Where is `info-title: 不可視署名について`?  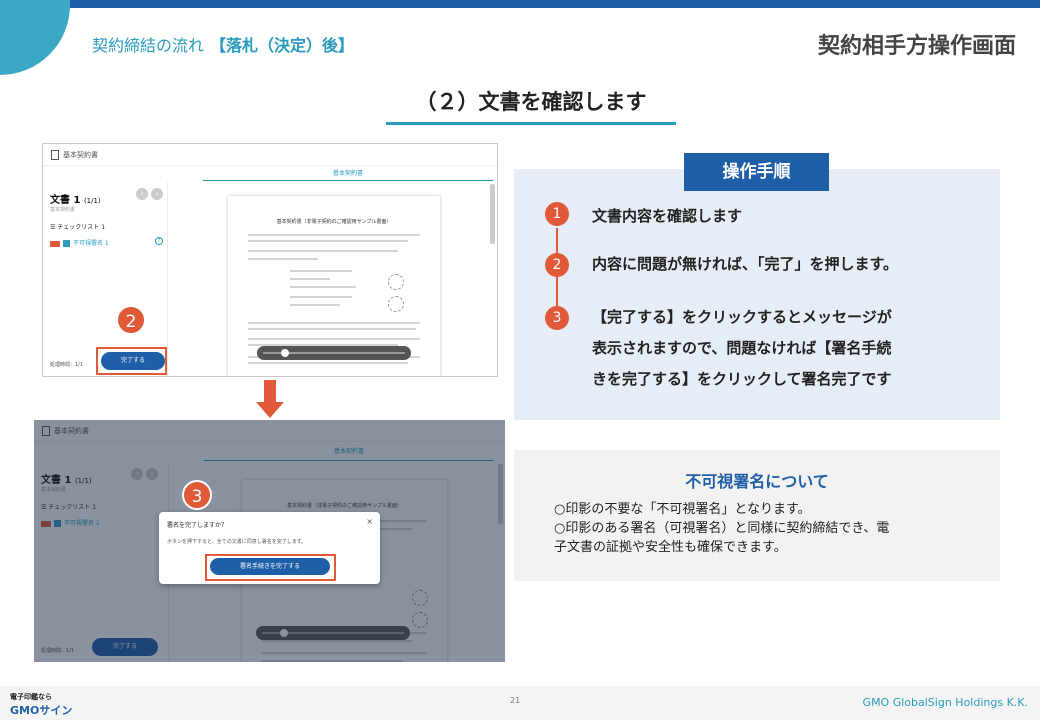
info-title: 不可視署名について is located at coordinates (757, 481).